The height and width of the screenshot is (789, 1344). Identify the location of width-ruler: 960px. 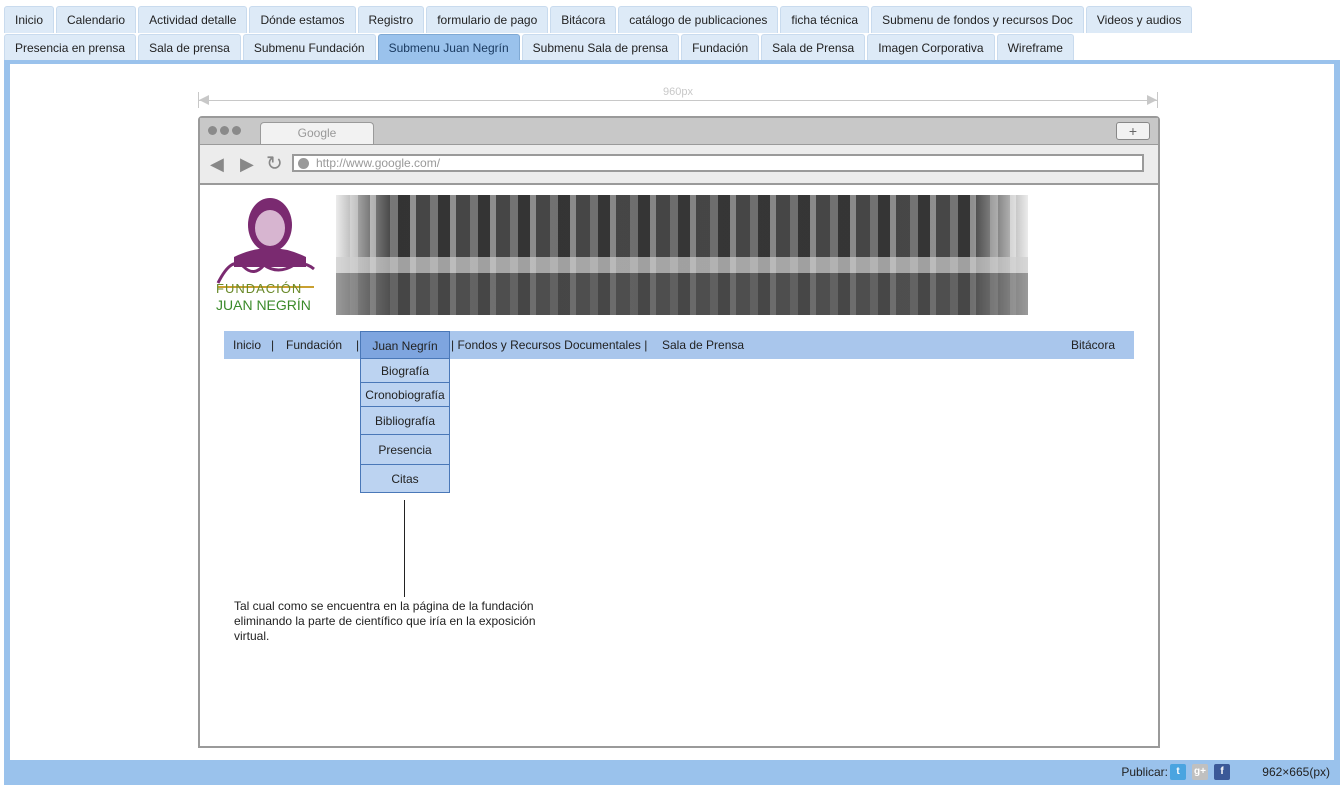
(678, 97).